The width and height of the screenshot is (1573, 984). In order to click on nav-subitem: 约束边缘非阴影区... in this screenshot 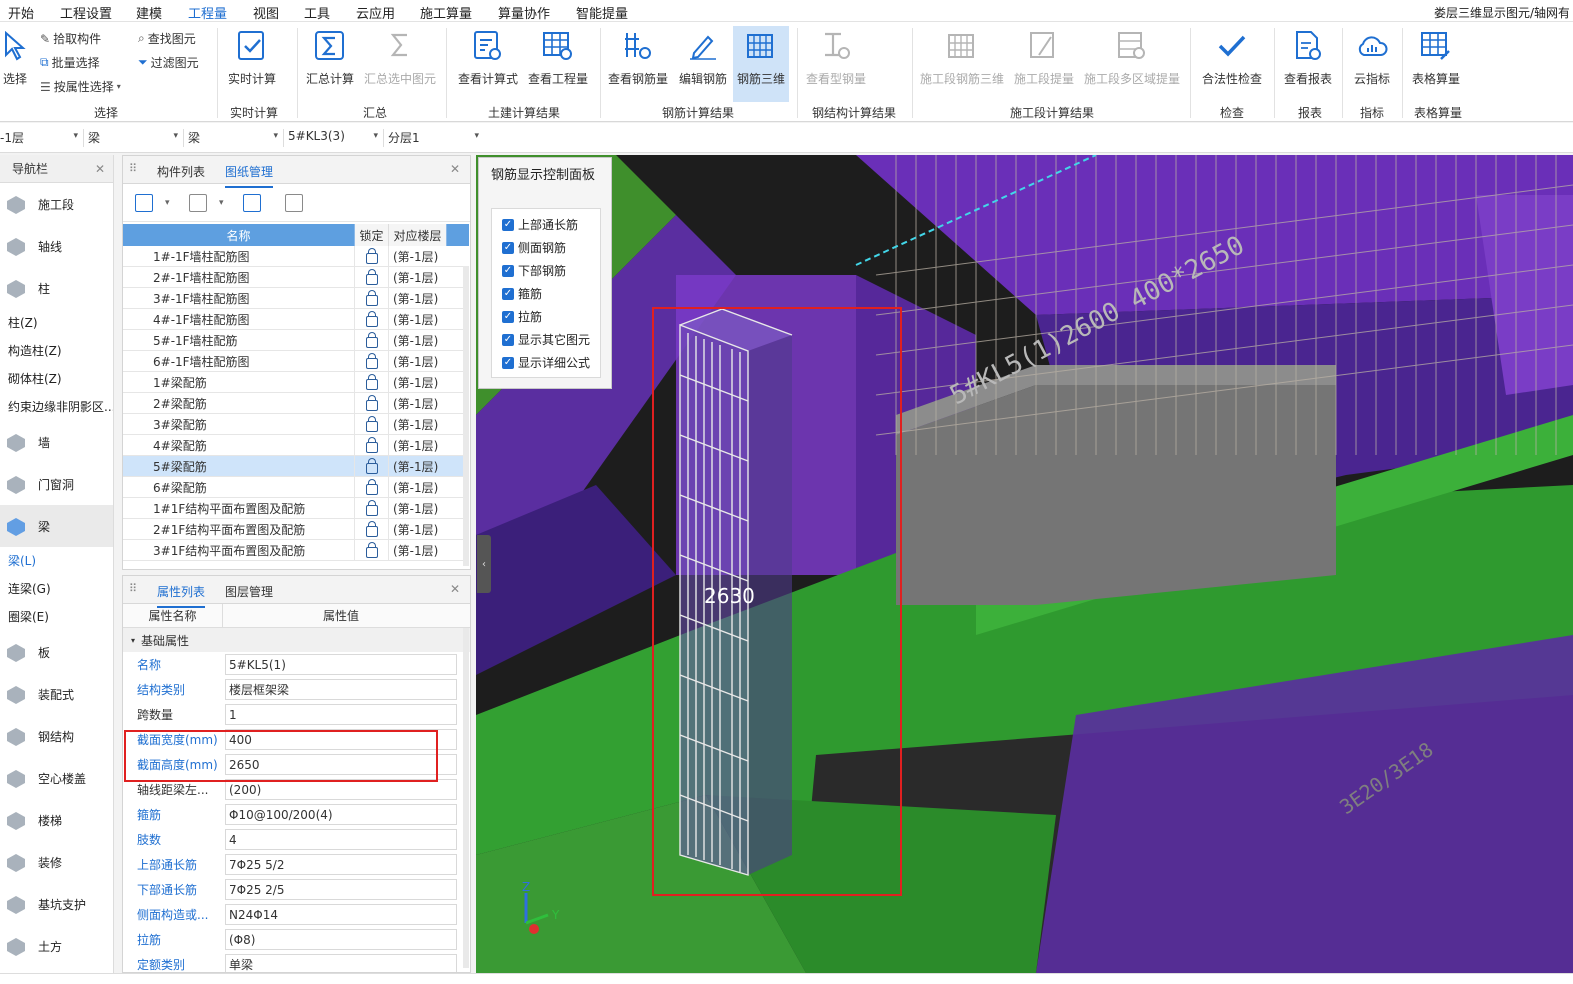, I will do `click(56, 407)`.